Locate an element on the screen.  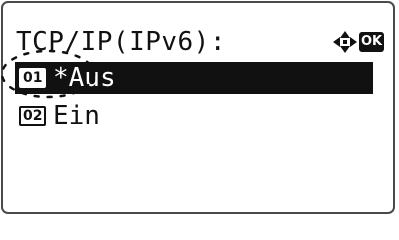
option-label: Ein is located at coordinates (76, 116).